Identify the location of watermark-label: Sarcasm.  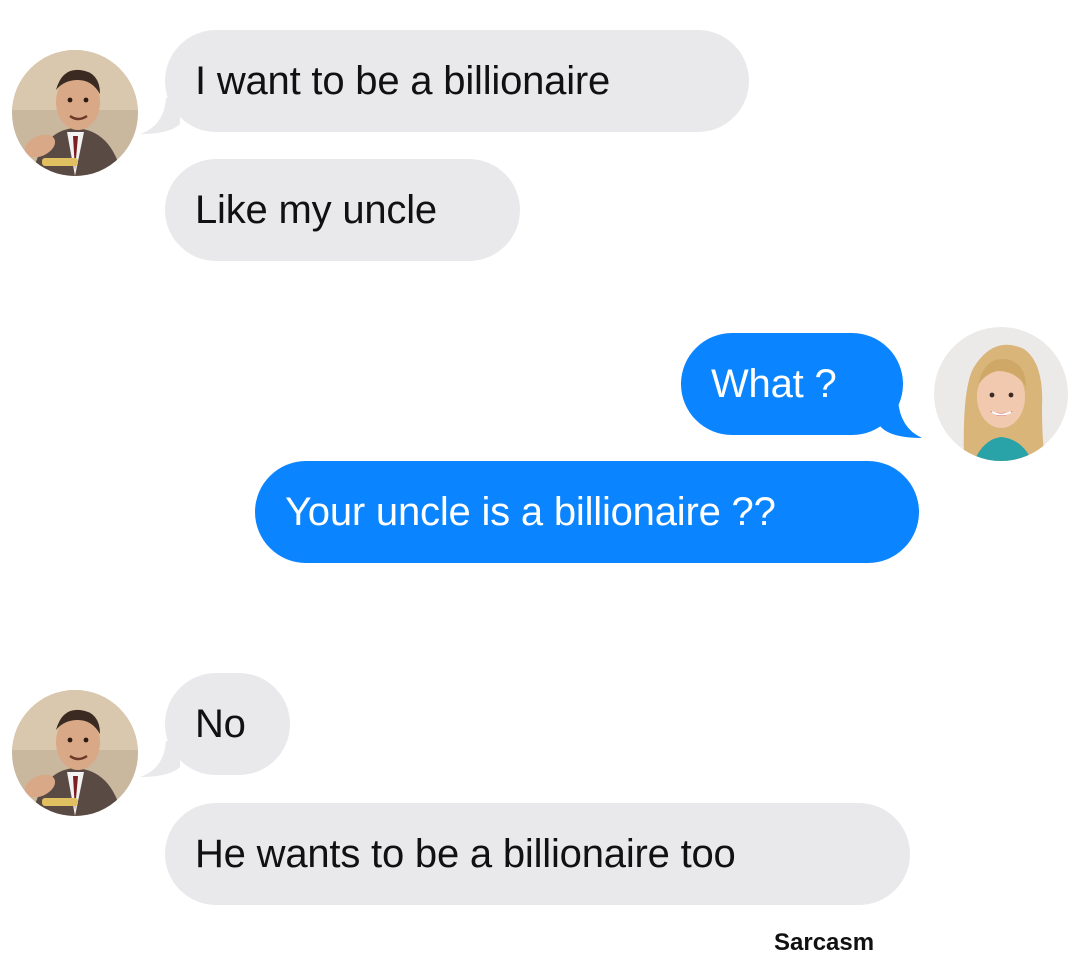
(824, 942).